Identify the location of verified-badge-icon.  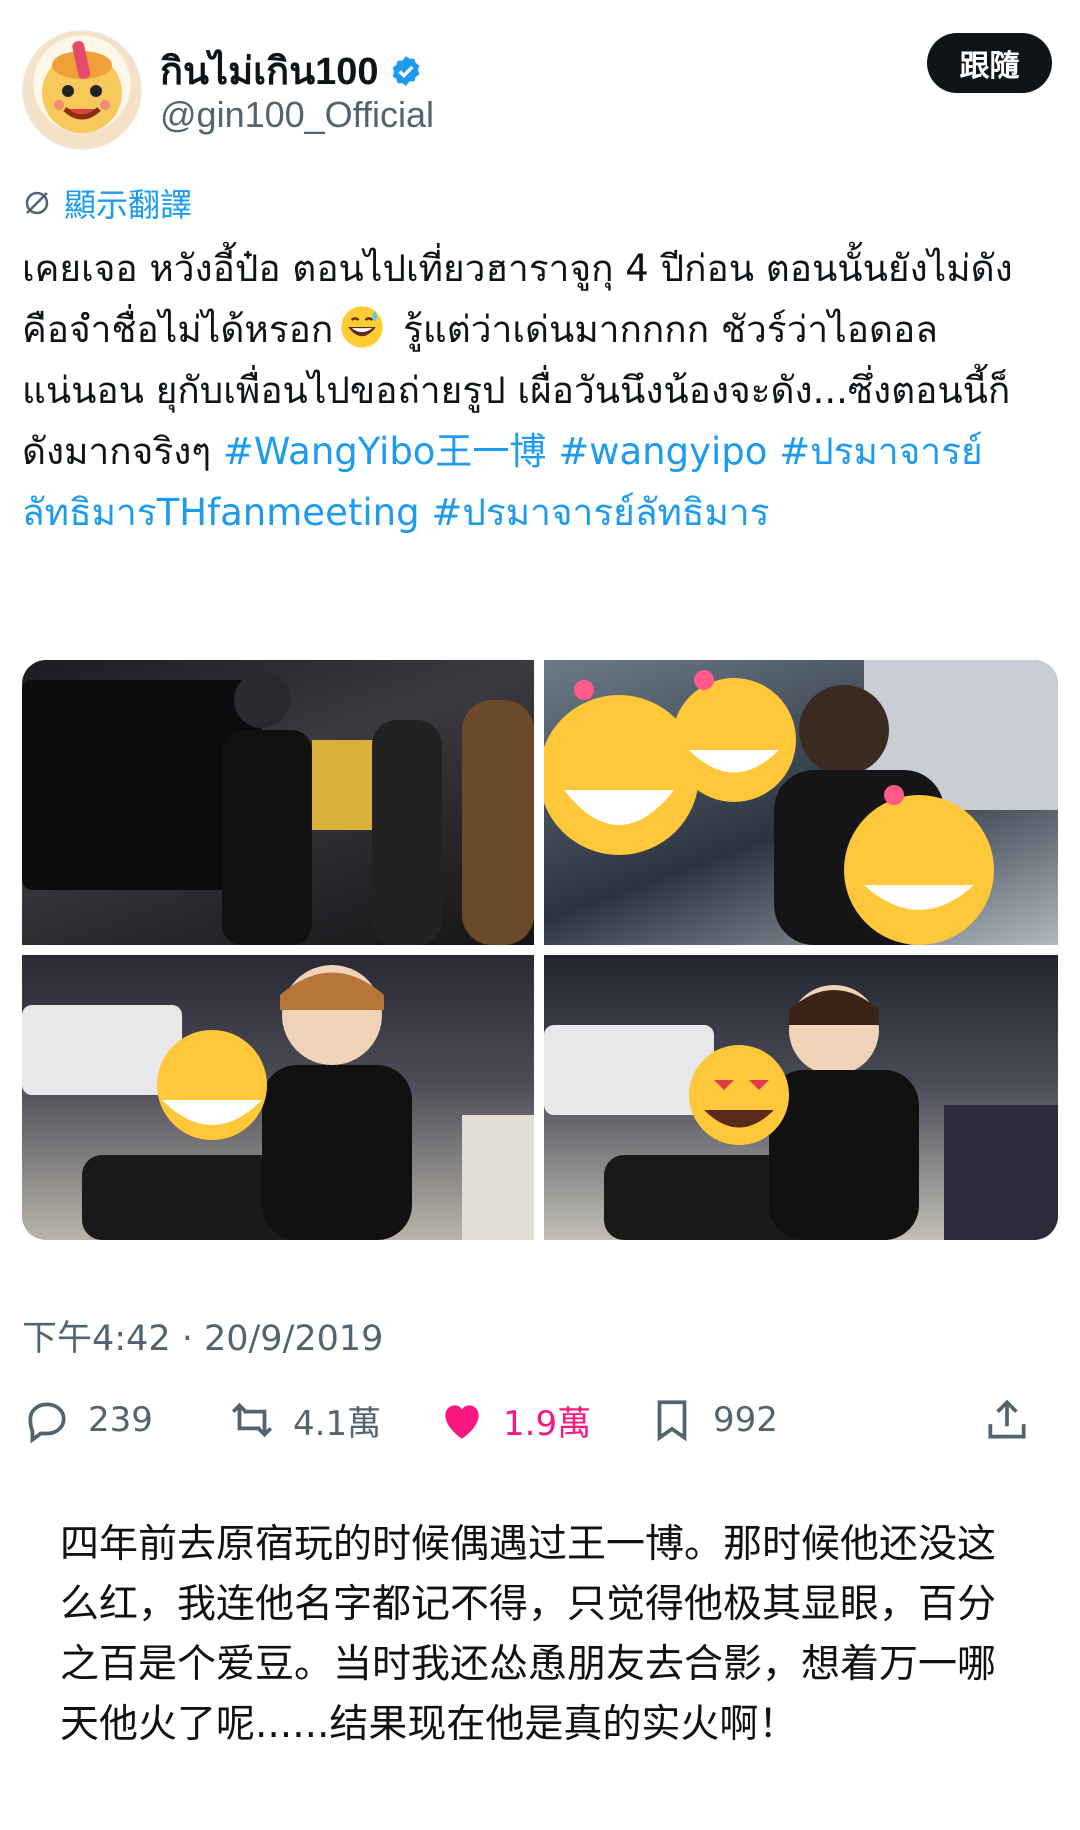
(405, 70).